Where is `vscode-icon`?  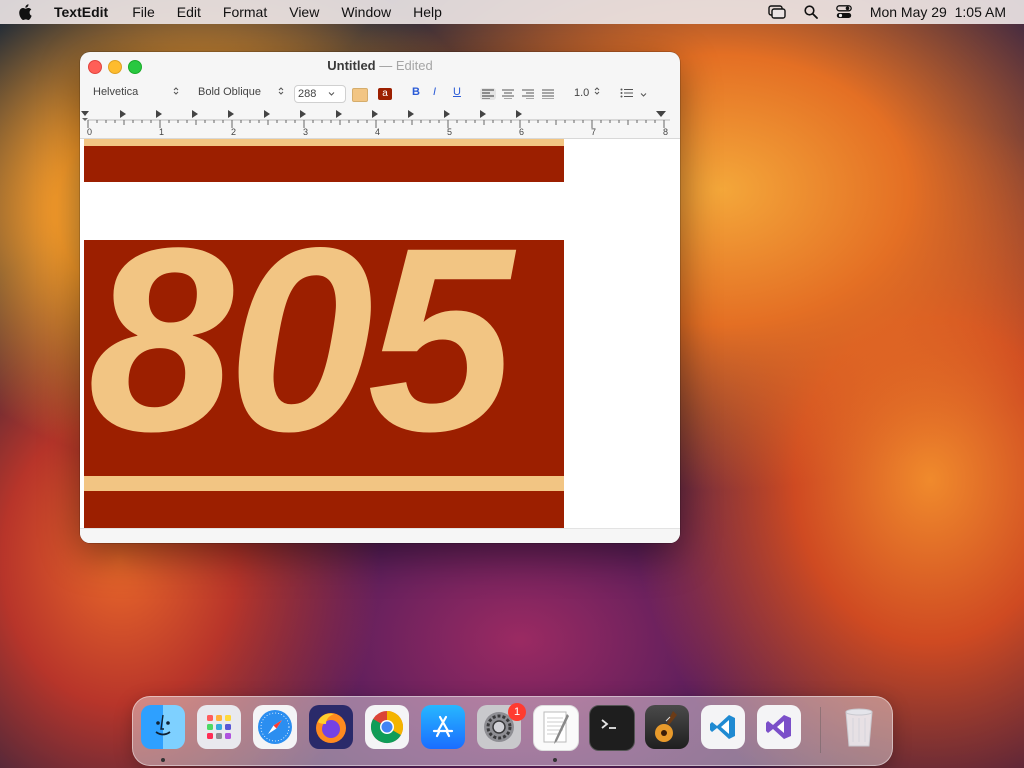 vscode-icon is located at coordinates (723, 727).